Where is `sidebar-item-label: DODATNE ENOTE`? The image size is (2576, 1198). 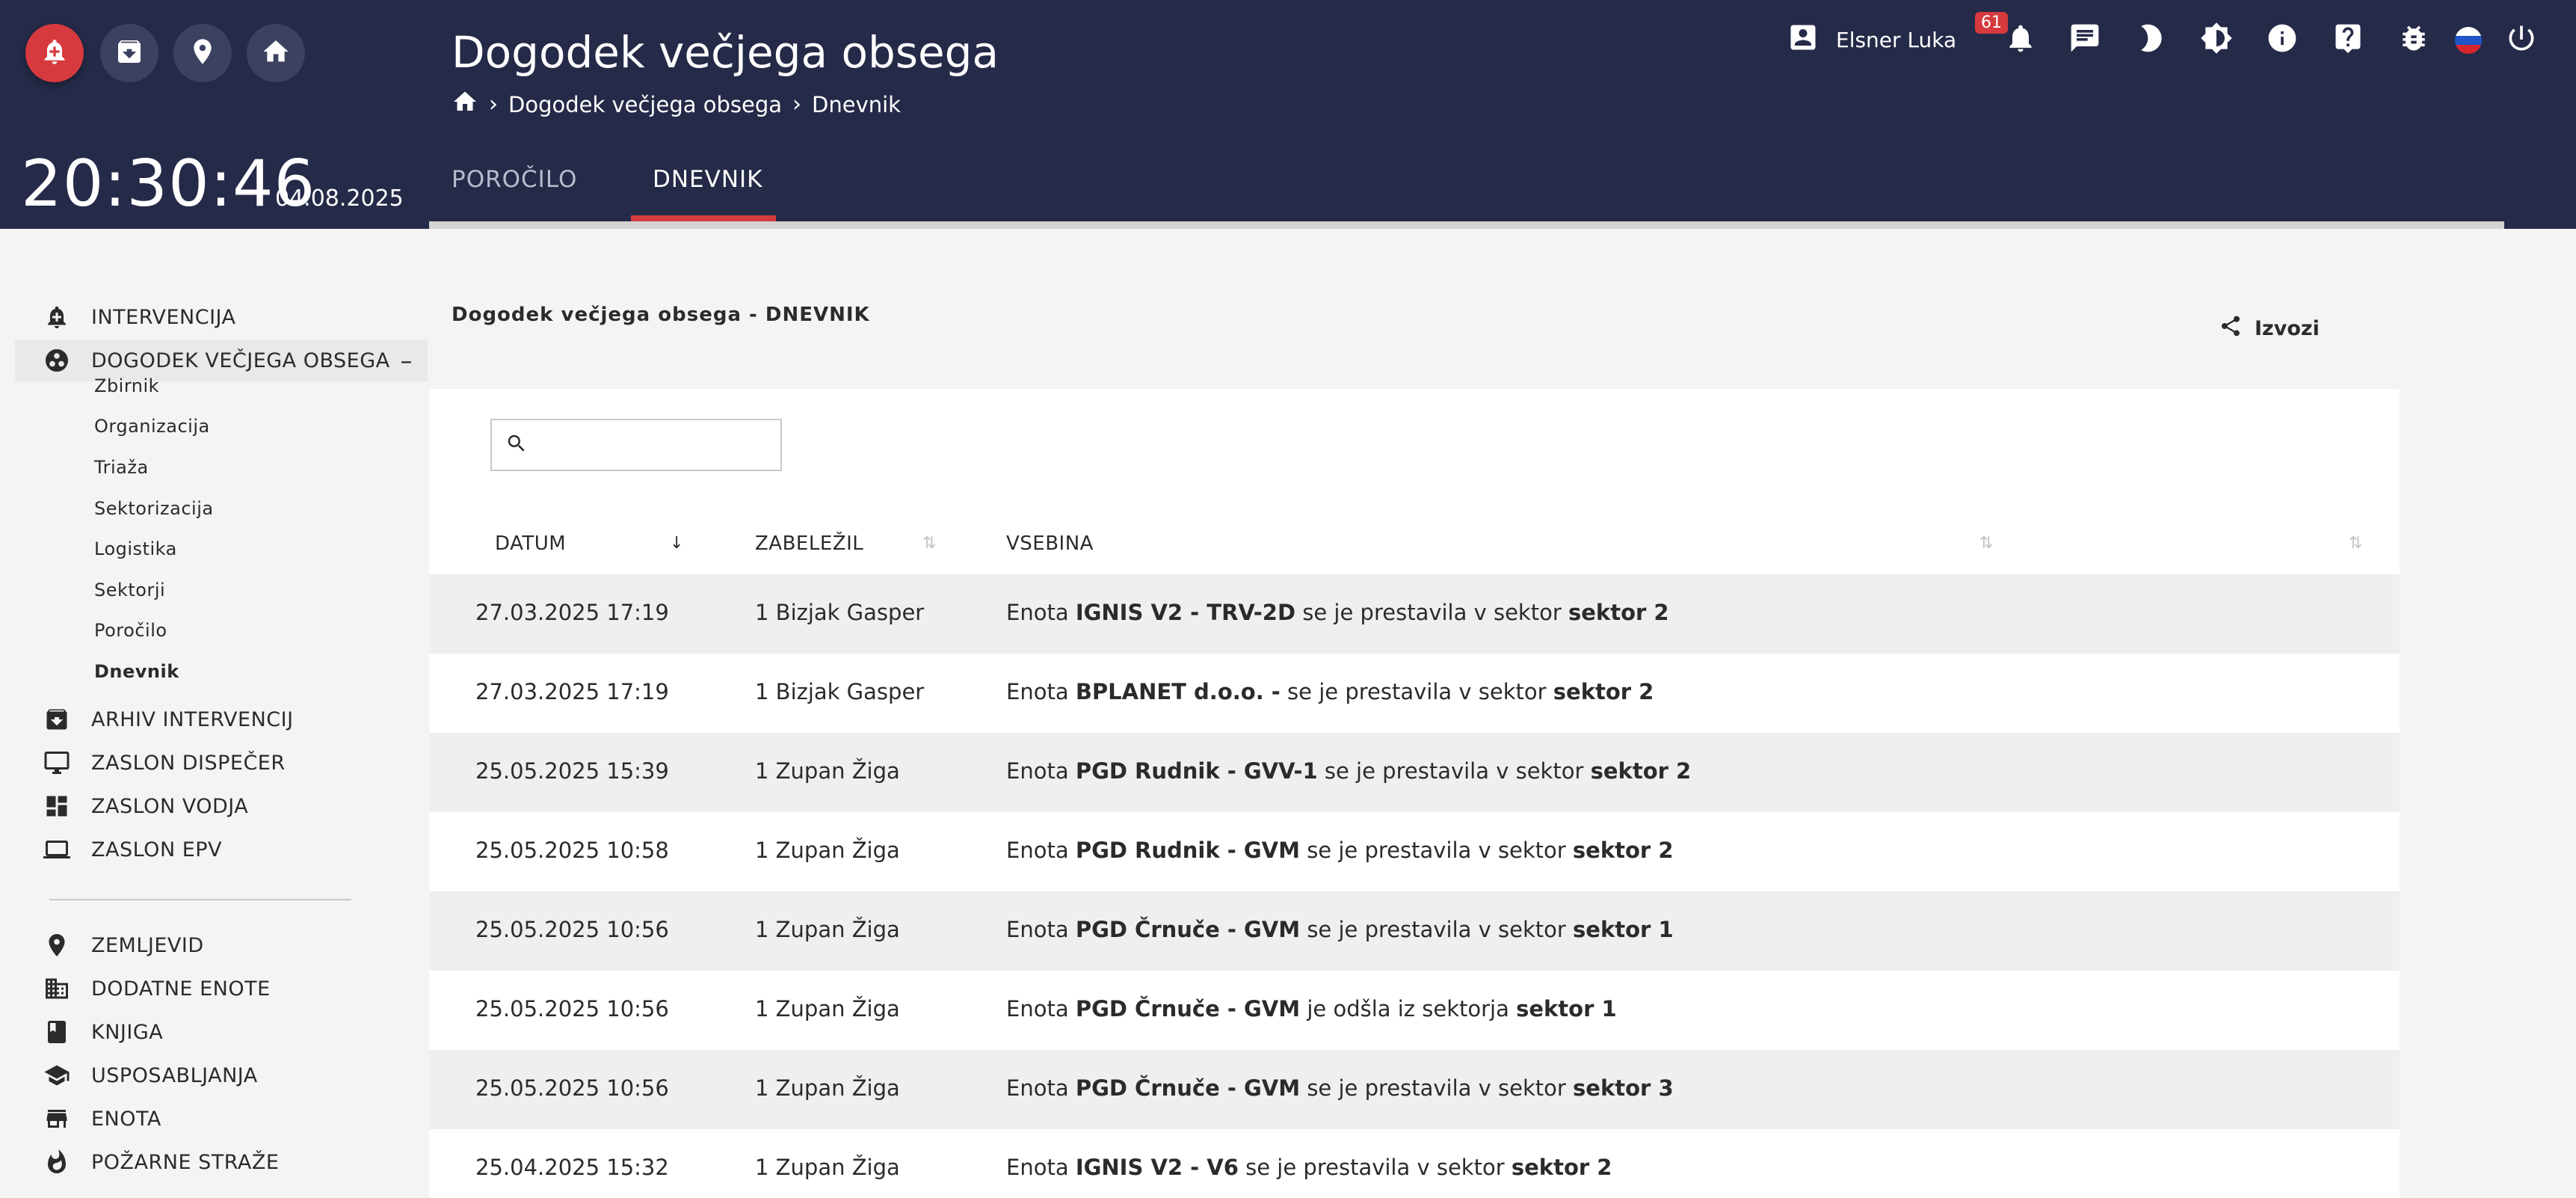
sidebar-item-label: DODATNE ENOTE is located at coordinates (181, 989).